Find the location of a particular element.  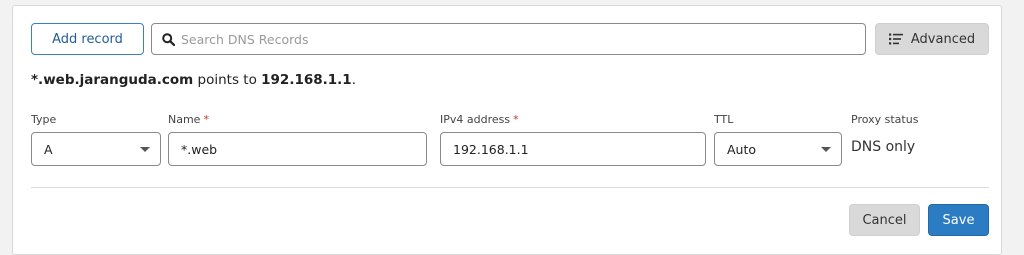

type-label-text: Type is located at coordinates (44, 119).